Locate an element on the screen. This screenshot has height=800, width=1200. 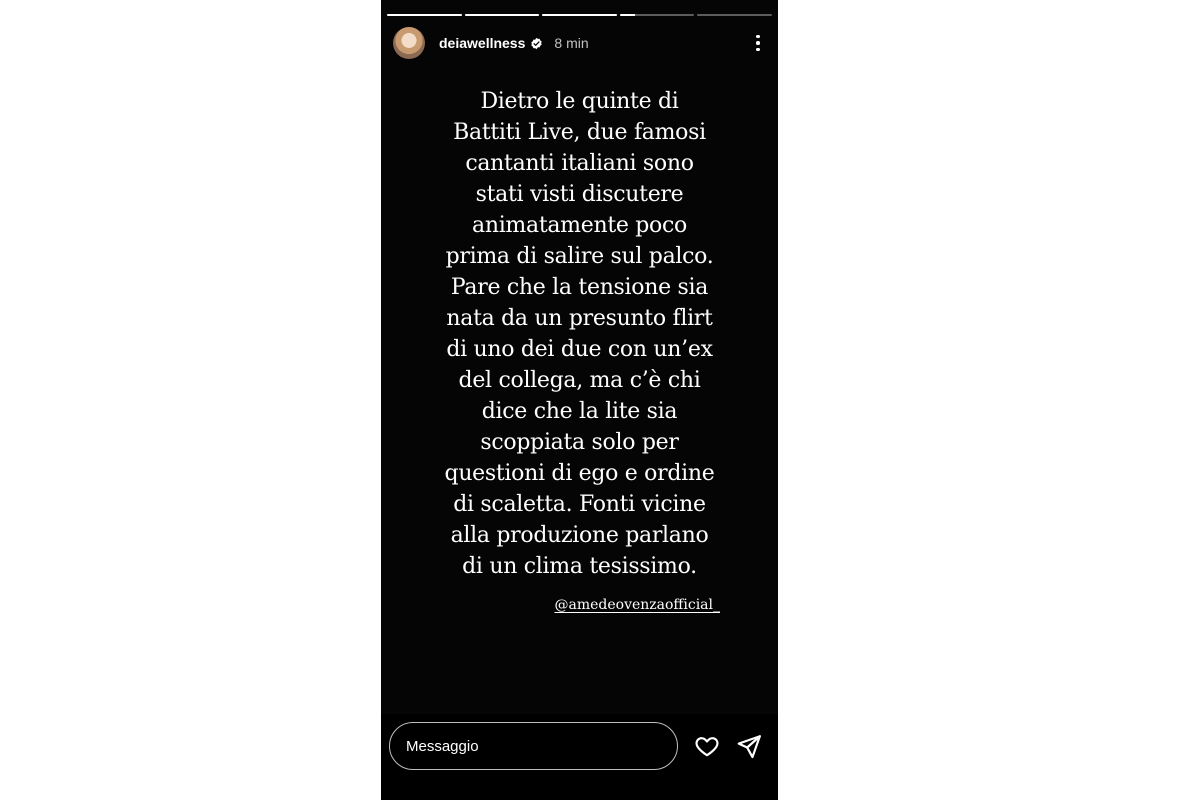
avatar is located at coordinates (409, 43).